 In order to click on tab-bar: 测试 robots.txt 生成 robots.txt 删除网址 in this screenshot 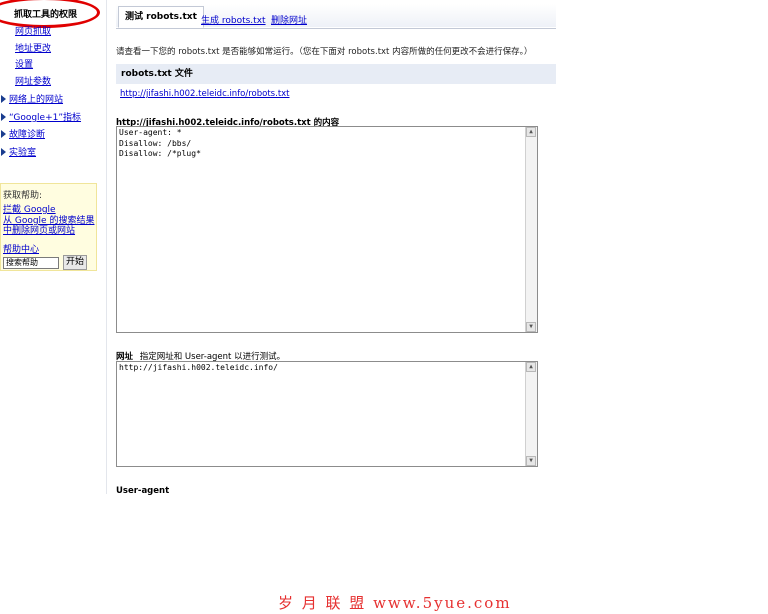, I will do `click(336, 16)`.